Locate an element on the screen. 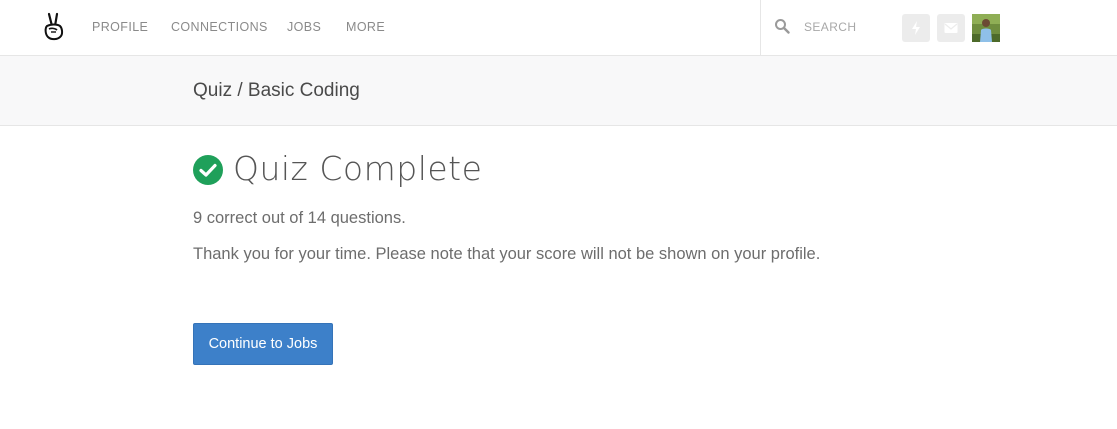 Image resolution: width=1117 pixels, height=429 pixels. notifications-button is located at coordinates (916, 28).